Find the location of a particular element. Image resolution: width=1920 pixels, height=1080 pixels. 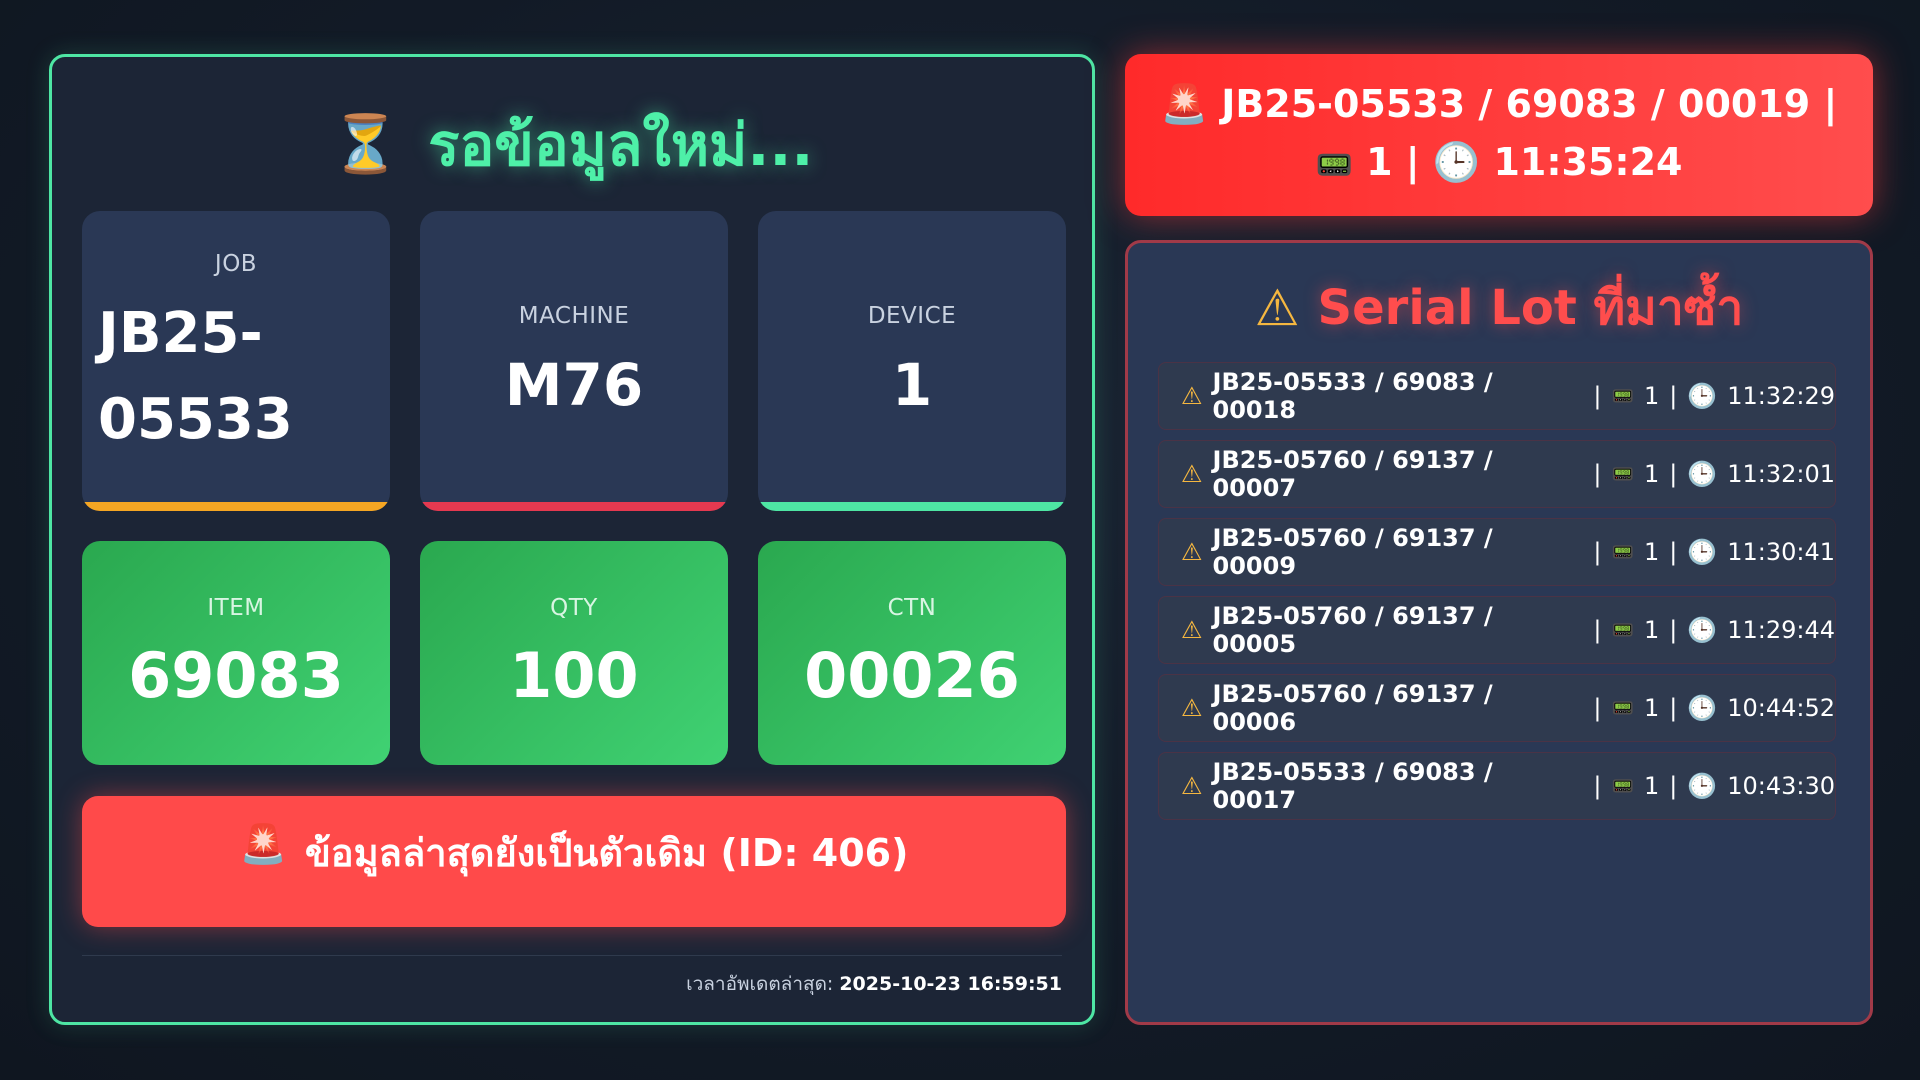

item-label: ITEM is located at coordinates (236, 607).